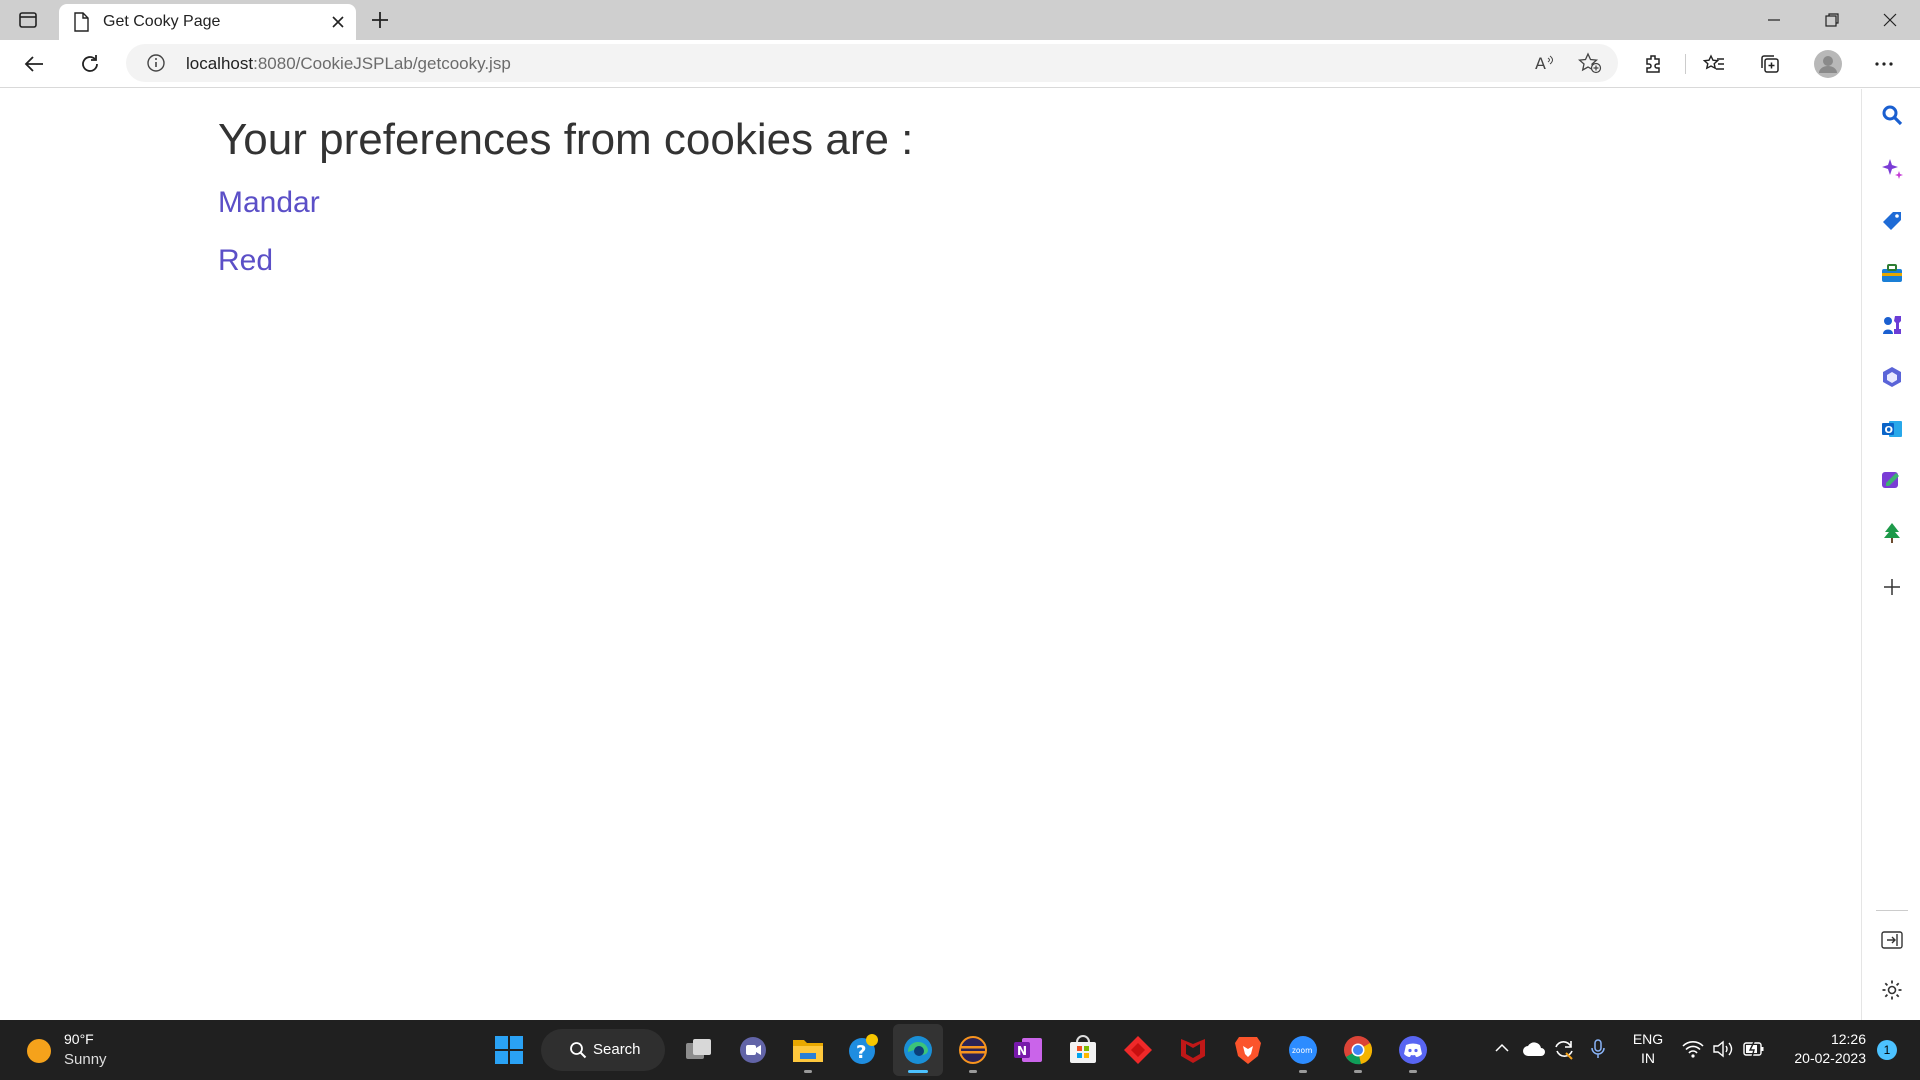 The image size is (1920, 1080). What do you see at coordinates (39, 1053) in the screenshot?
I see `sun-icon` at bounding box center [39, 1053].